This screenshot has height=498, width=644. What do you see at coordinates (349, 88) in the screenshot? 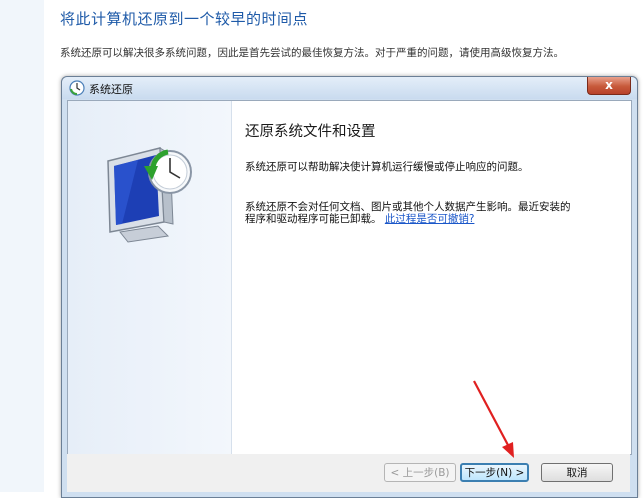
I see `dialog-titlebar: 系统还原 x` at bounding box center [349, 88].